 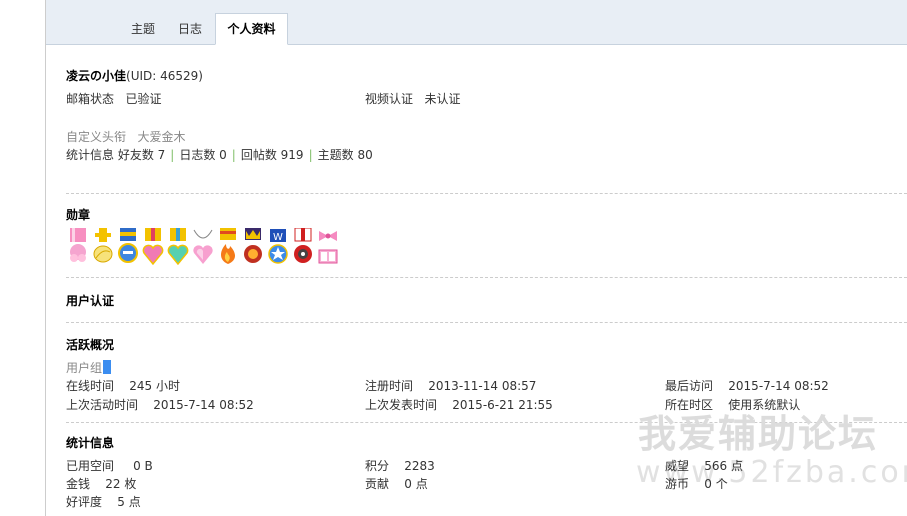 What do you see at coordinates (416, 484) in the screenshot?
I see `contribution-value: 0 点` at bounding box center [416, 484].